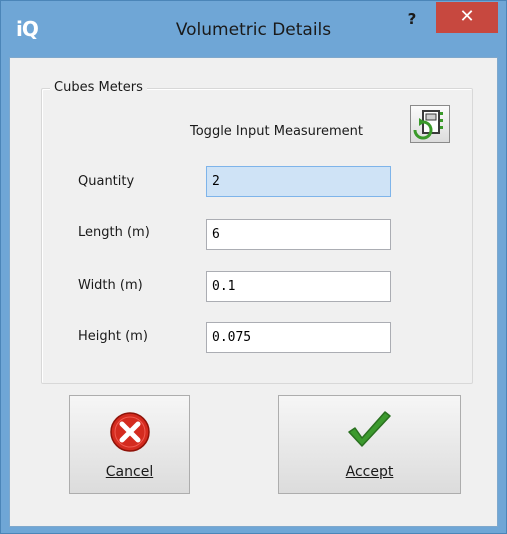 The image size is (507, 534). What do you see at coordinates (298, 181) in the screenshot?
I see `quantity-field` at bounding box center [298, 181].